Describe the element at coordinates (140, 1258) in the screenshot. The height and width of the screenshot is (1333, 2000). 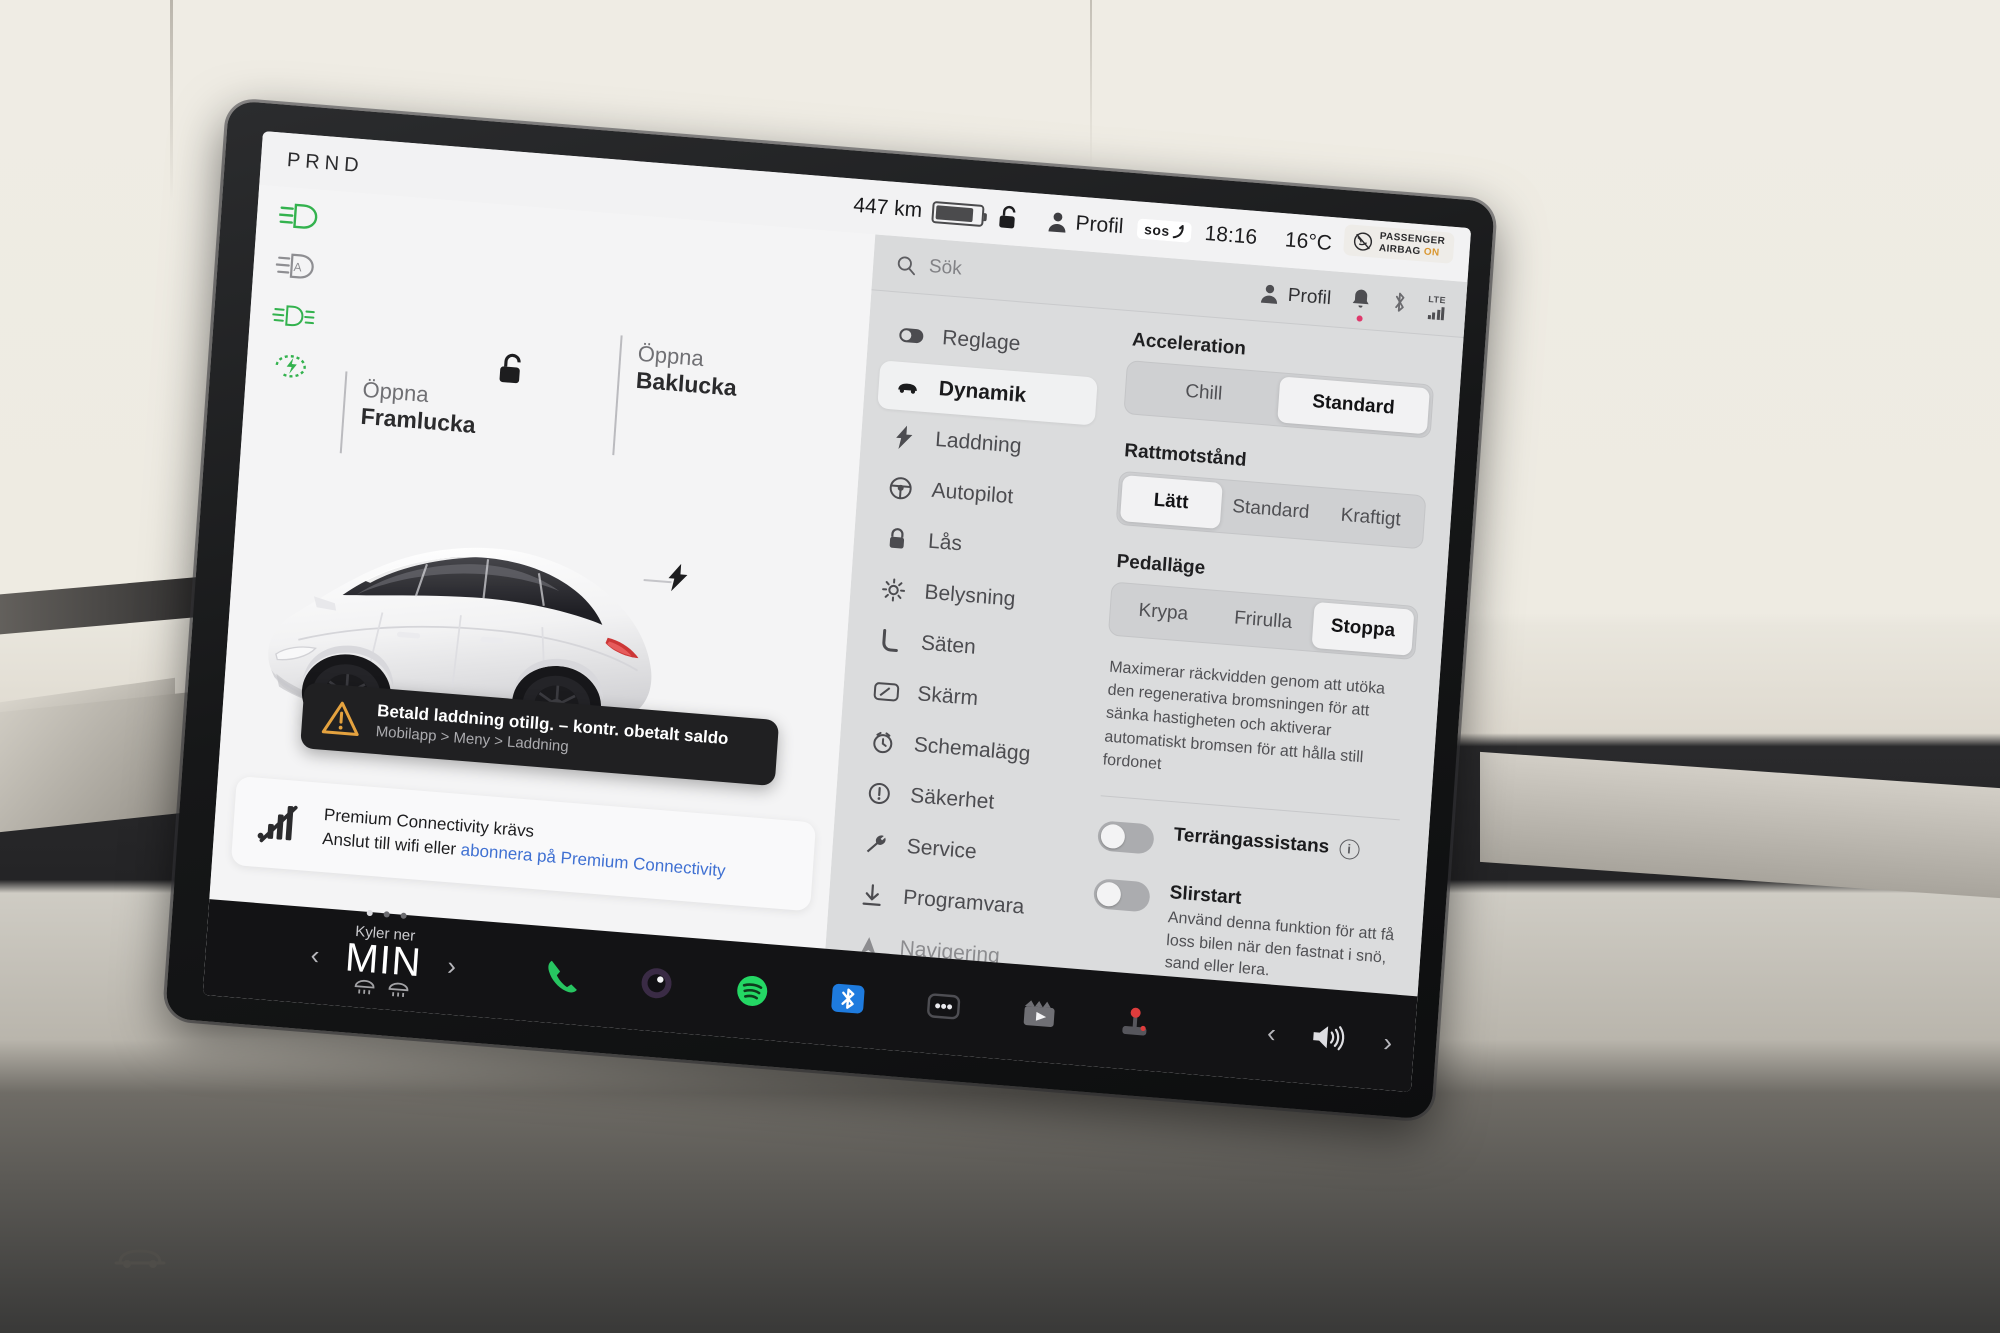
I see `car-dashboard-icon` at that location.